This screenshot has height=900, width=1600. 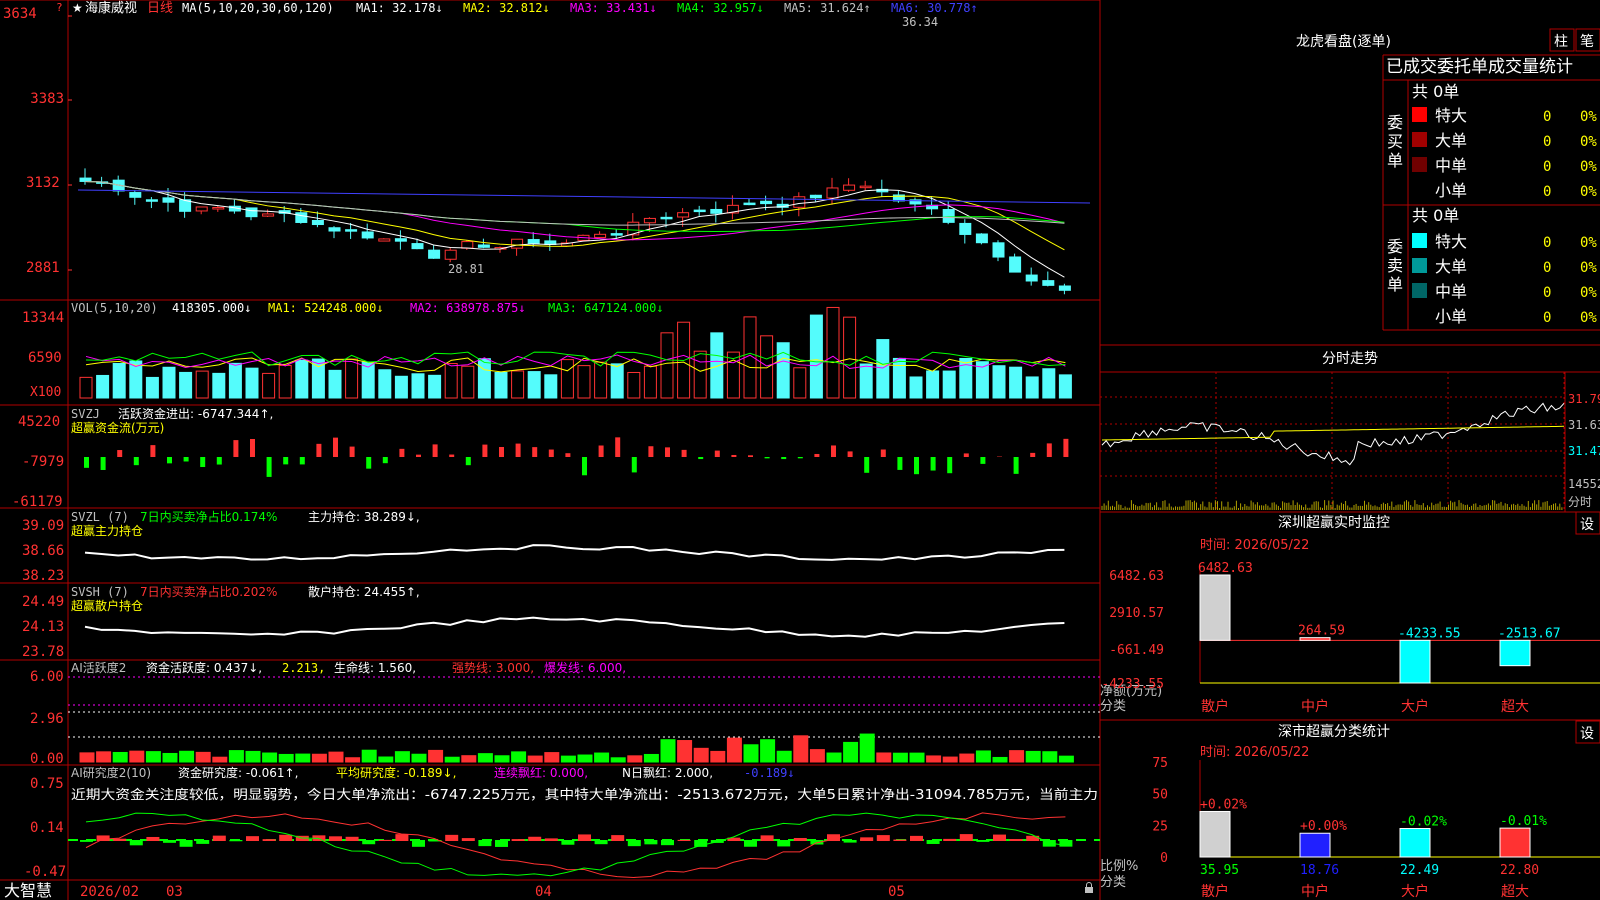 I want to click on svsh-line, so click(x=574, y=627).